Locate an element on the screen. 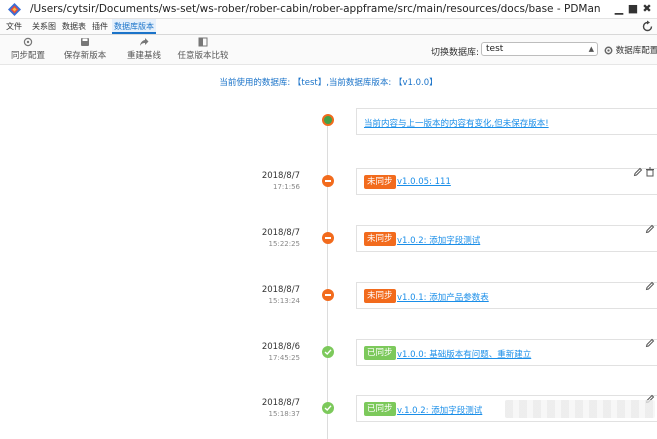 This screenshot has width=657, height=439. version-link: v1.0.1: 添加产品参数表 is located at coordinates (443, 297).